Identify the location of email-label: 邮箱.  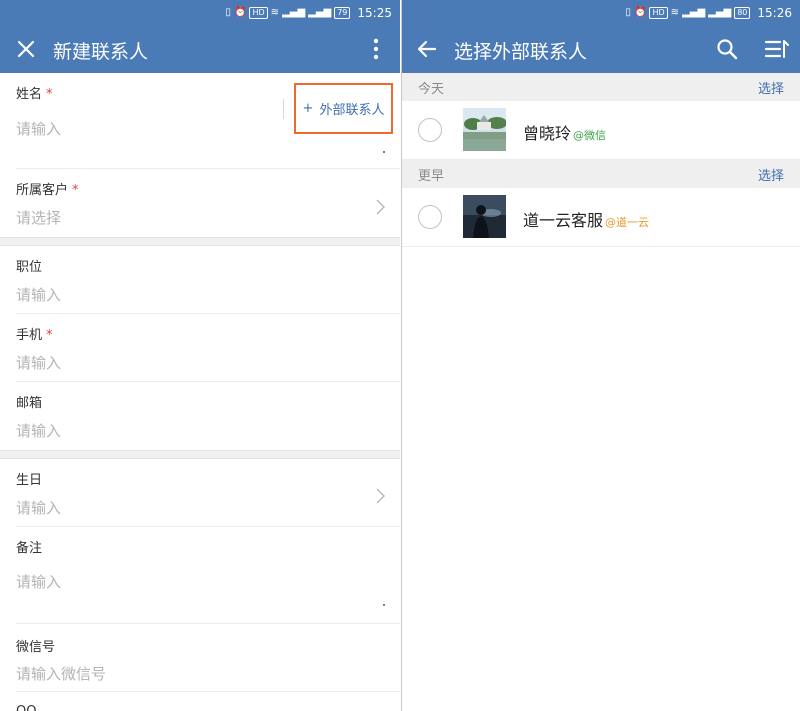
(29, 403).